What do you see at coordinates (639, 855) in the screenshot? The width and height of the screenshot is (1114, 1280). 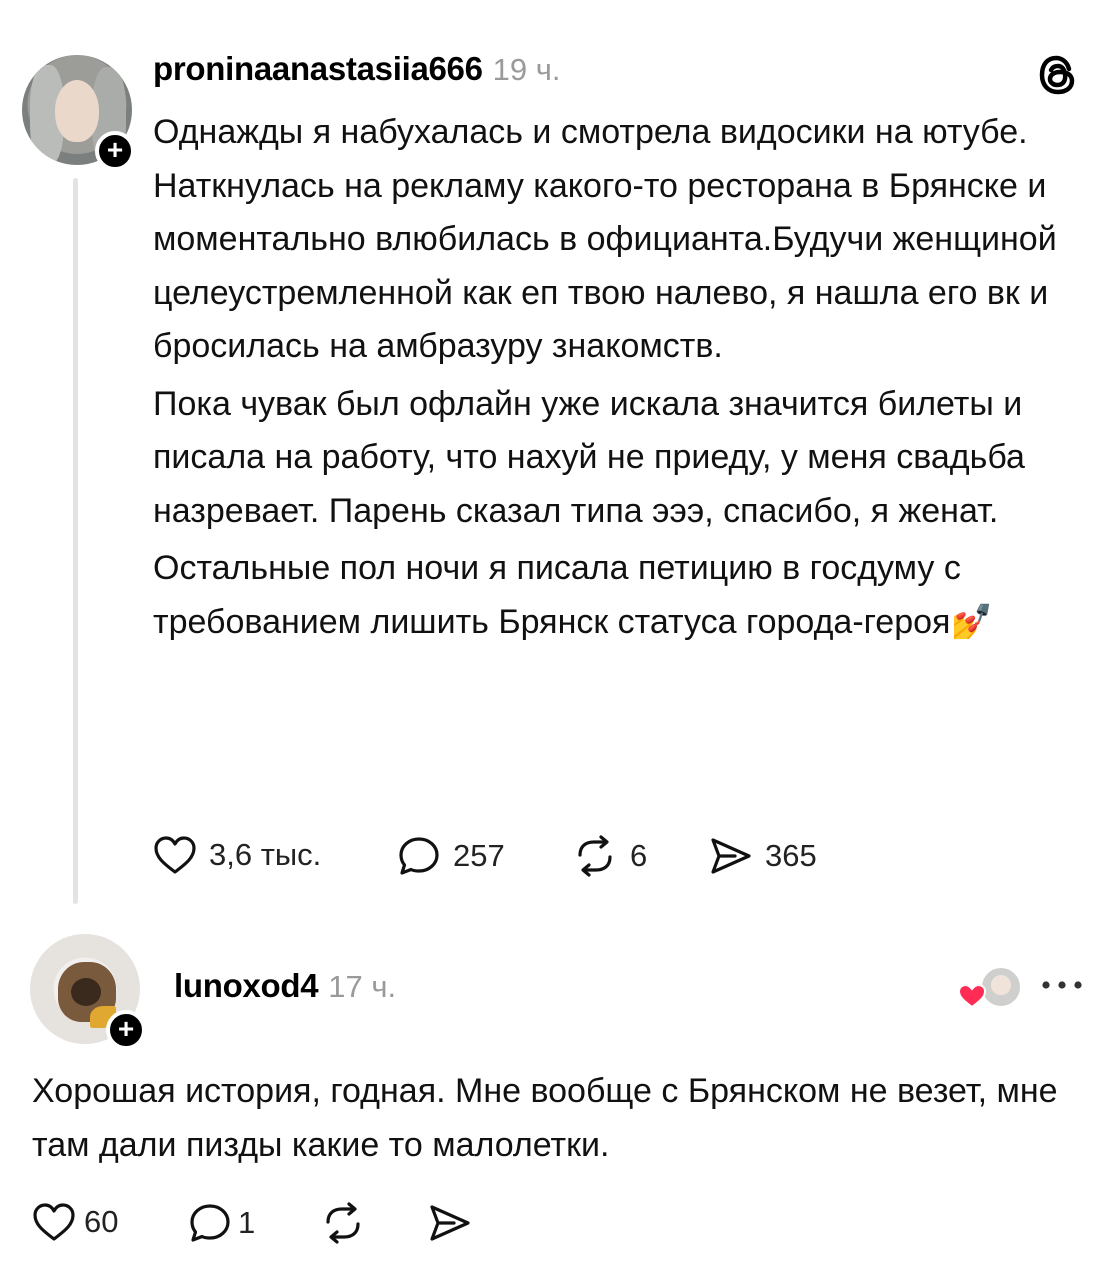 I see `repost-count: 6` at bounding box center [639, 855].